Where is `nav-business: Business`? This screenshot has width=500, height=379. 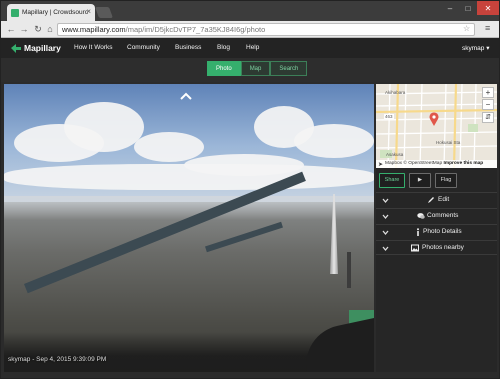 nav-business: Business is located at coordinates (188, 47).